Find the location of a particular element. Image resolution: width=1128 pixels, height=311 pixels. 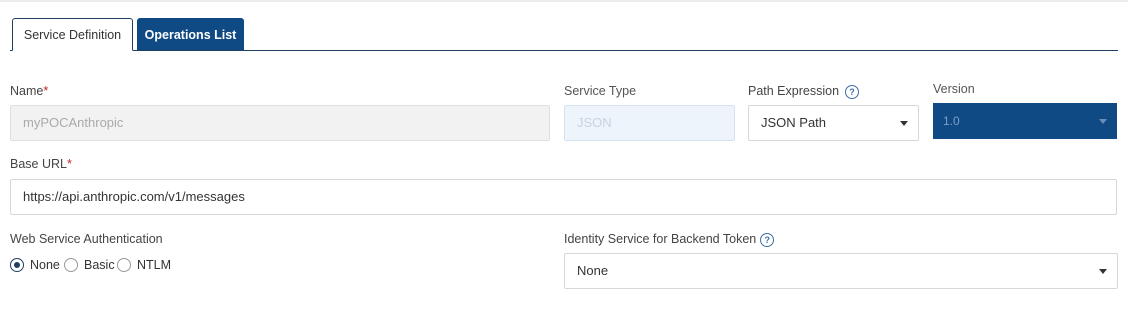

name-field: myPOCAnthropic is located at coordinates (280, 123).